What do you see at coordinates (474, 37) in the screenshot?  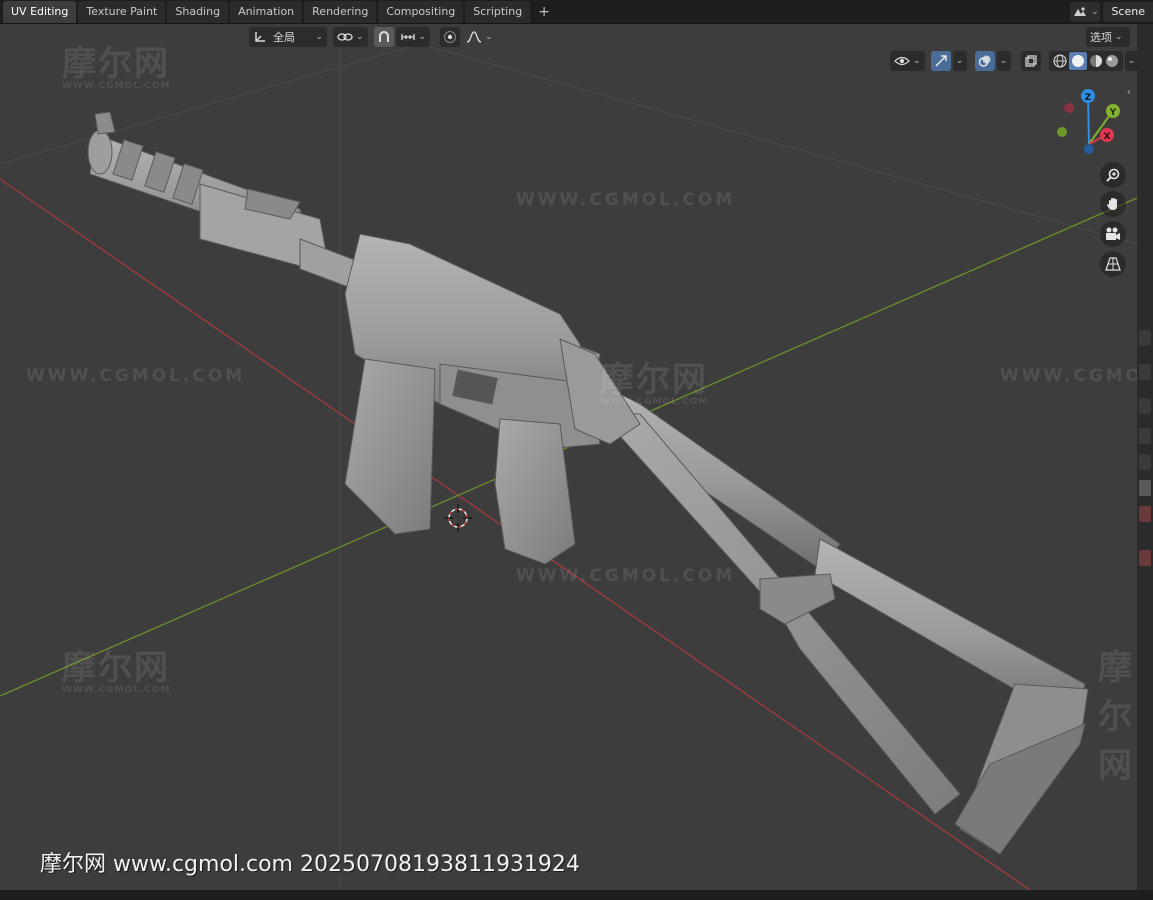 I see `falloff-curve-icon` at bounding box center [474, 37].